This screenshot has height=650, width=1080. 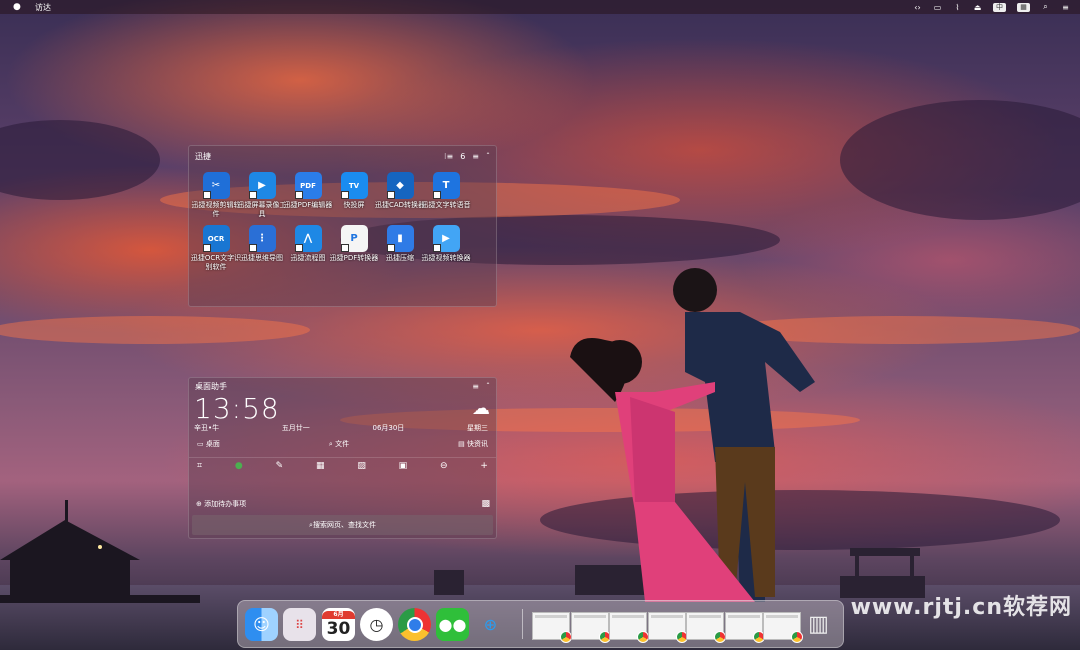 I want to click on keyboard-icon: ▦, so click(x=1023, y=7).